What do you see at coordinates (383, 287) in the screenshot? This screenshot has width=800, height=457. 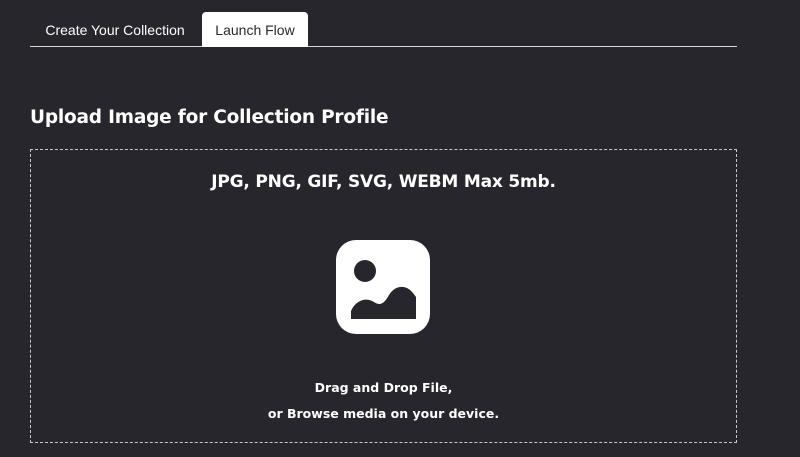 I see `image-icon` at bounding box center [383, 287].